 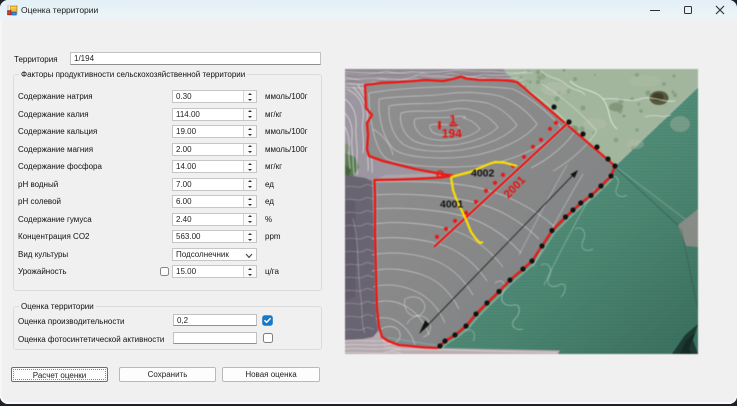 I want to click on svg-text: 194, so click(x=452, y=134).